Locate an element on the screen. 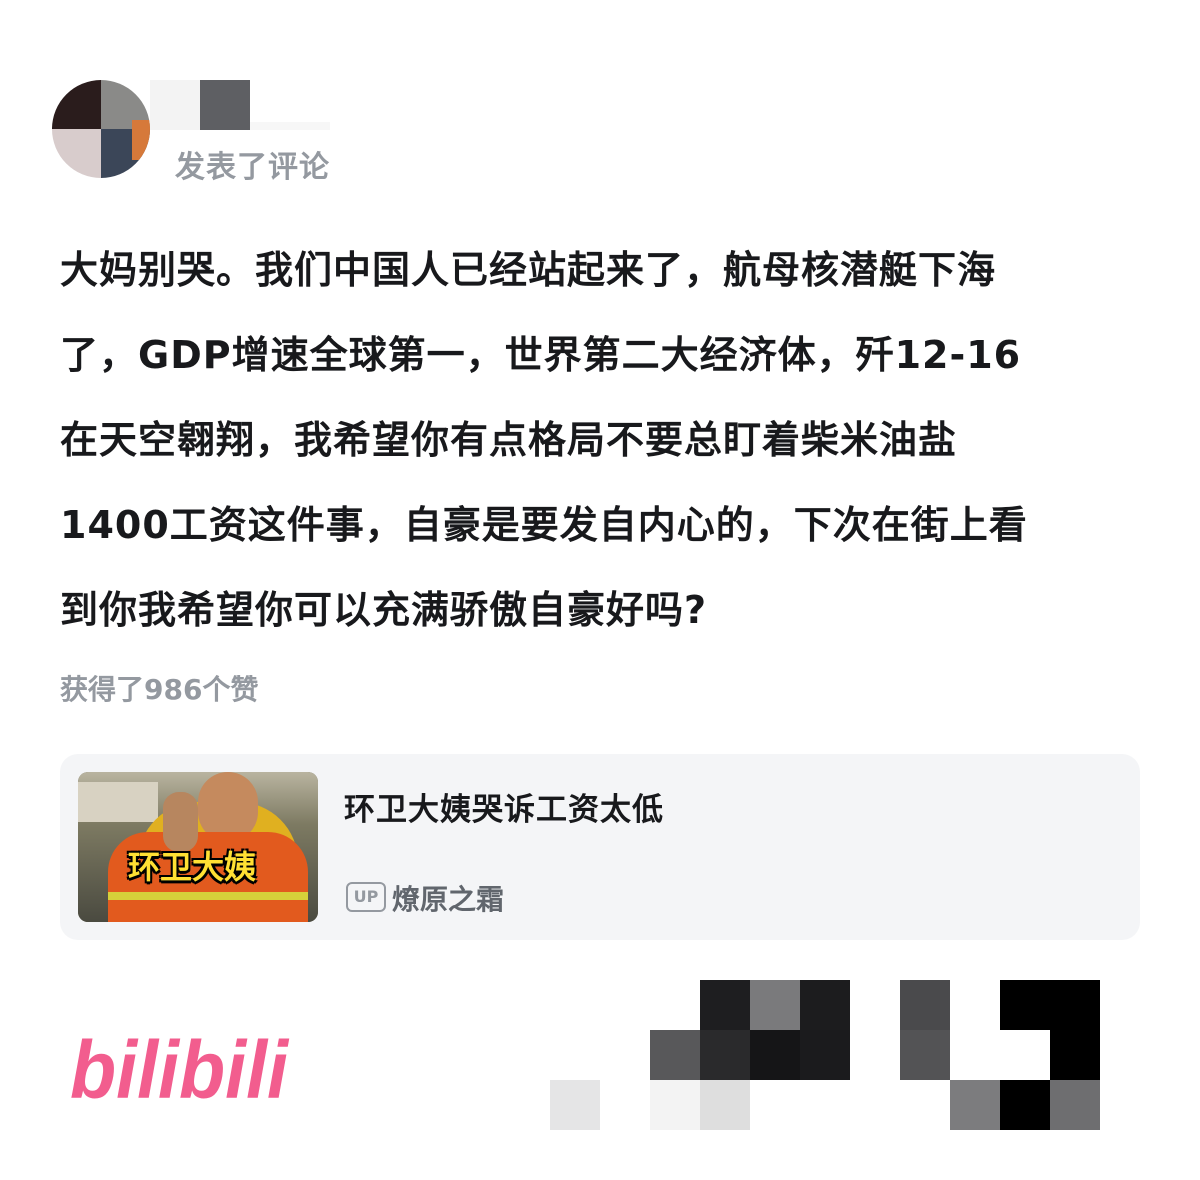 The width and height of the screenshot is (1200, 1180). like-count: 获得了986个赞 is located at coordinates (159, 689).